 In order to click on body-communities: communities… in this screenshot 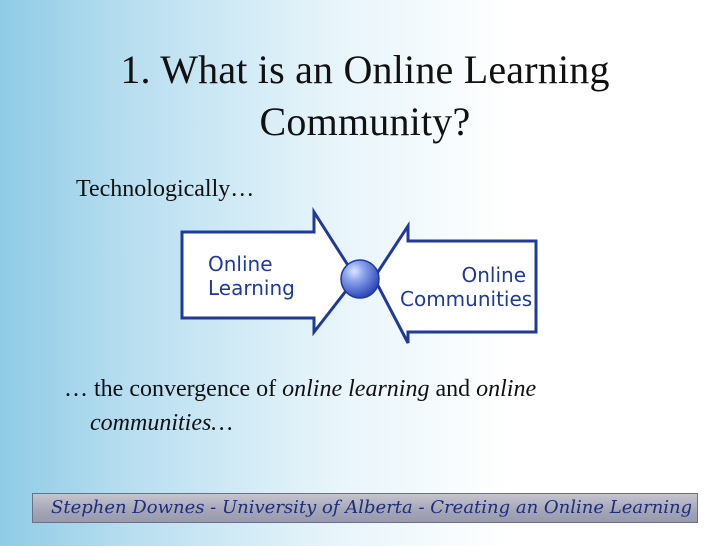, I will do `click(161, 423)`.